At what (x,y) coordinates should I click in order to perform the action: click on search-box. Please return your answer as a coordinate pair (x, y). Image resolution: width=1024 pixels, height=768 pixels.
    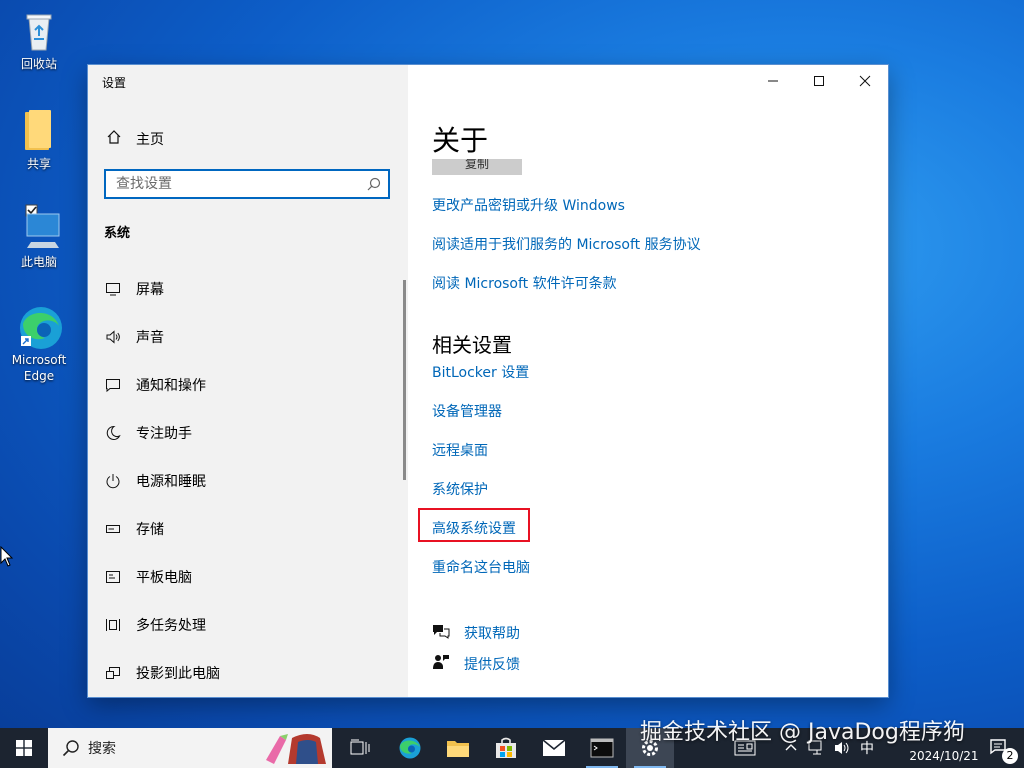
    Looking at the image, I should click on (247, 184).